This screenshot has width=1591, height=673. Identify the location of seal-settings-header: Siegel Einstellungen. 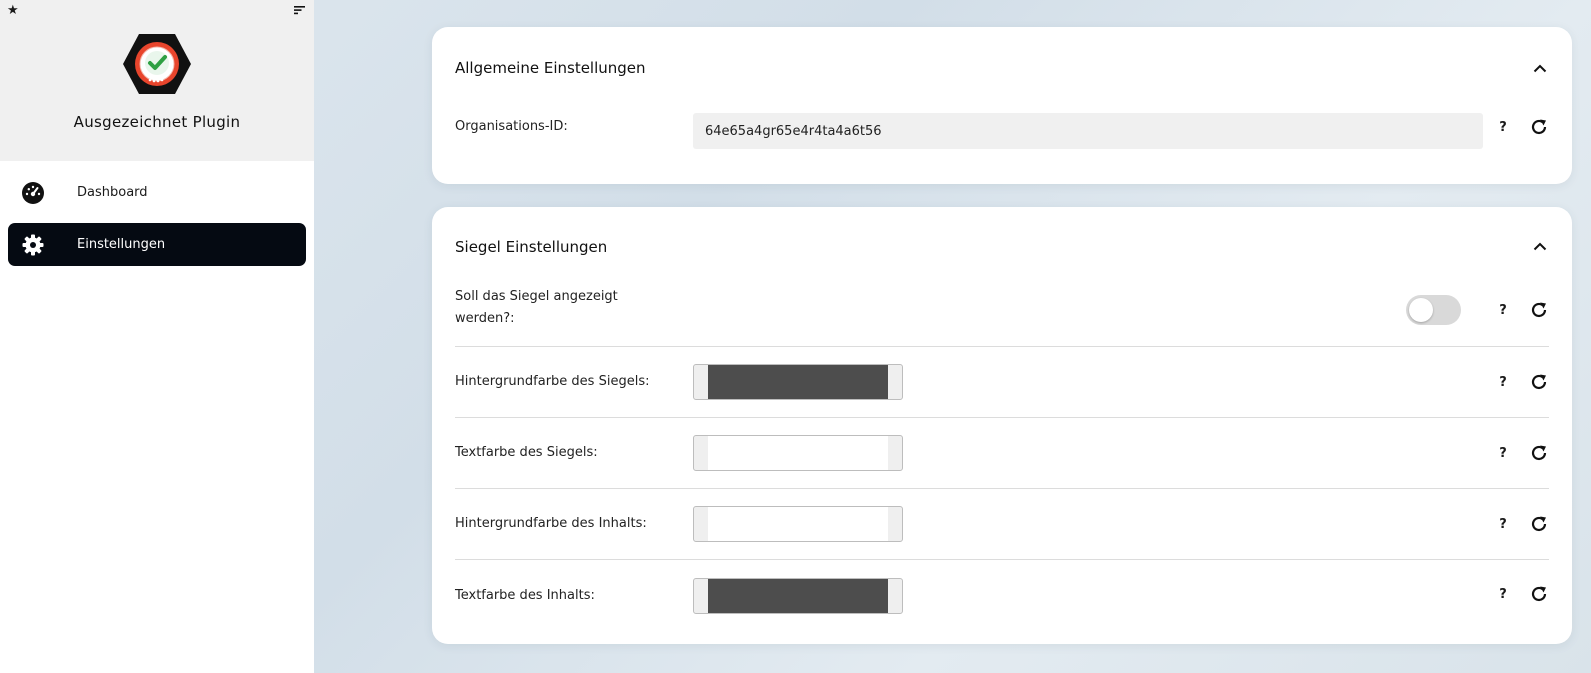
(1002, 246).